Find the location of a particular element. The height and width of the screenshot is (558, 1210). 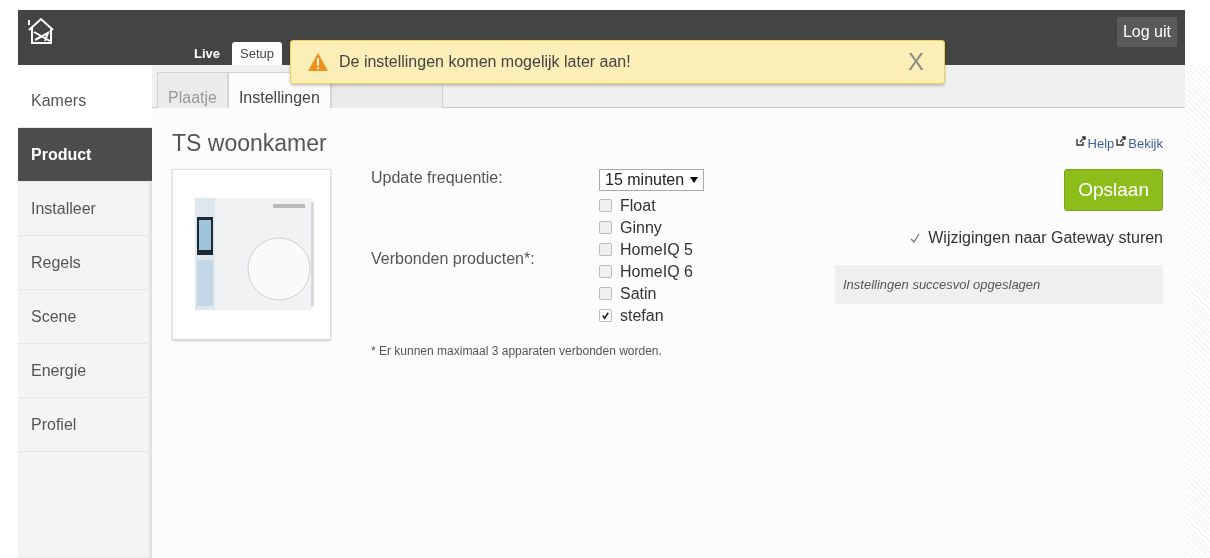

frequency-dropdown: 15 minuten is located at coordinates (652, 180).